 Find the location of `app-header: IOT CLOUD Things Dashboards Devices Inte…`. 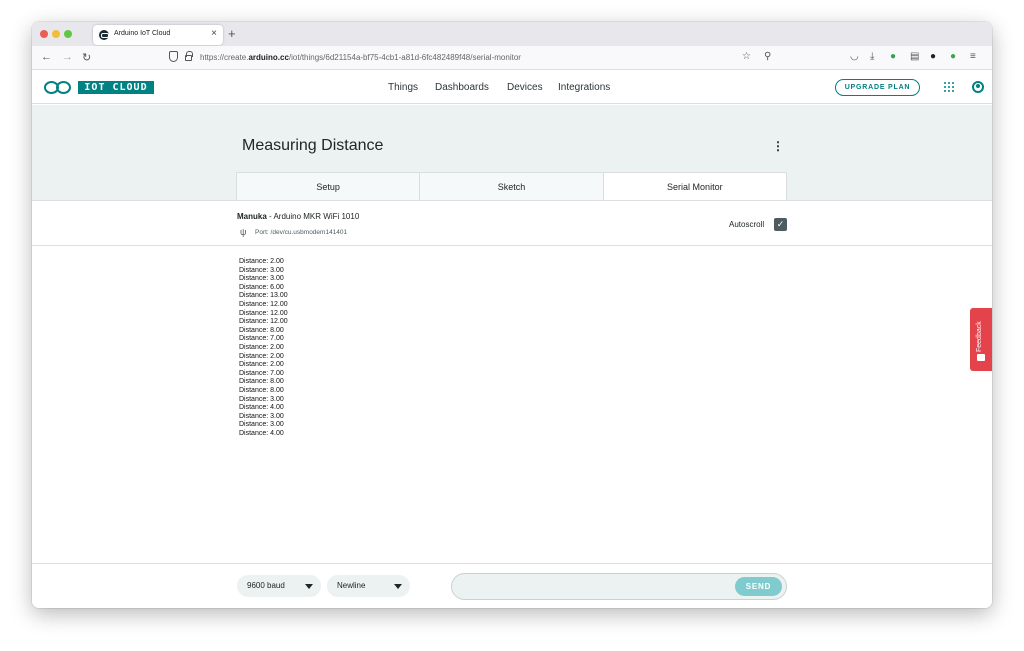

app-header: IOT CLOUD Things Dashboards Devices Inte… is located at coordinates (512, 87).